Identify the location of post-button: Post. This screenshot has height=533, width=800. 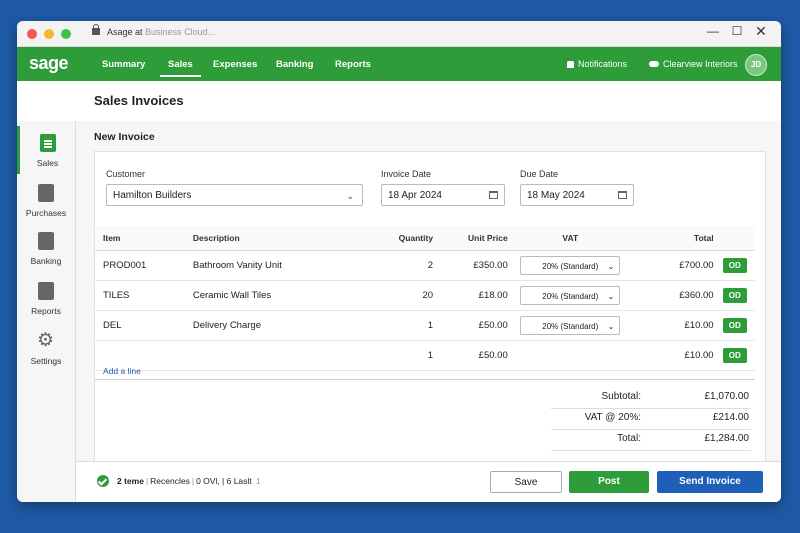
(609, 482).